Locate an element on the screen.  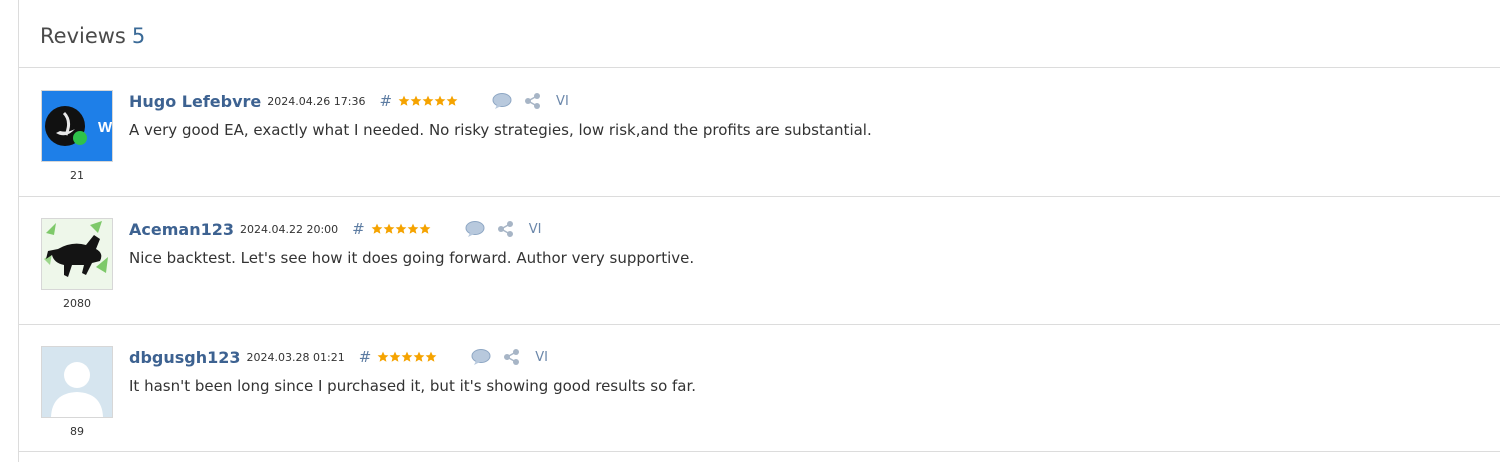
reviewer-name-link: dbgusgh123 is located at coordinates (185, 357).